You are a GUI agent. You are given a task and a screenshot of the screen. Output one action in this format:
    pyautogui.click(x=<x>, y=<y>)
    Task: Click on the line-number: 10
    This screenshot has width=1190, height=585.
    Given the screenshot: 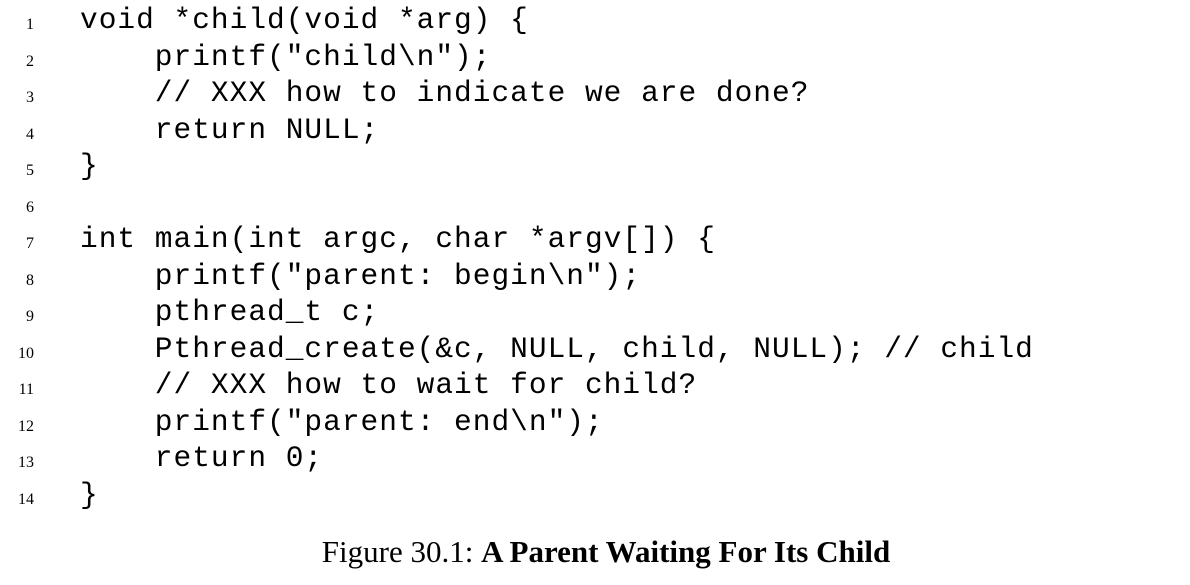 What is the action you would take?
    pyautogui.click(x=26, y=353)
    